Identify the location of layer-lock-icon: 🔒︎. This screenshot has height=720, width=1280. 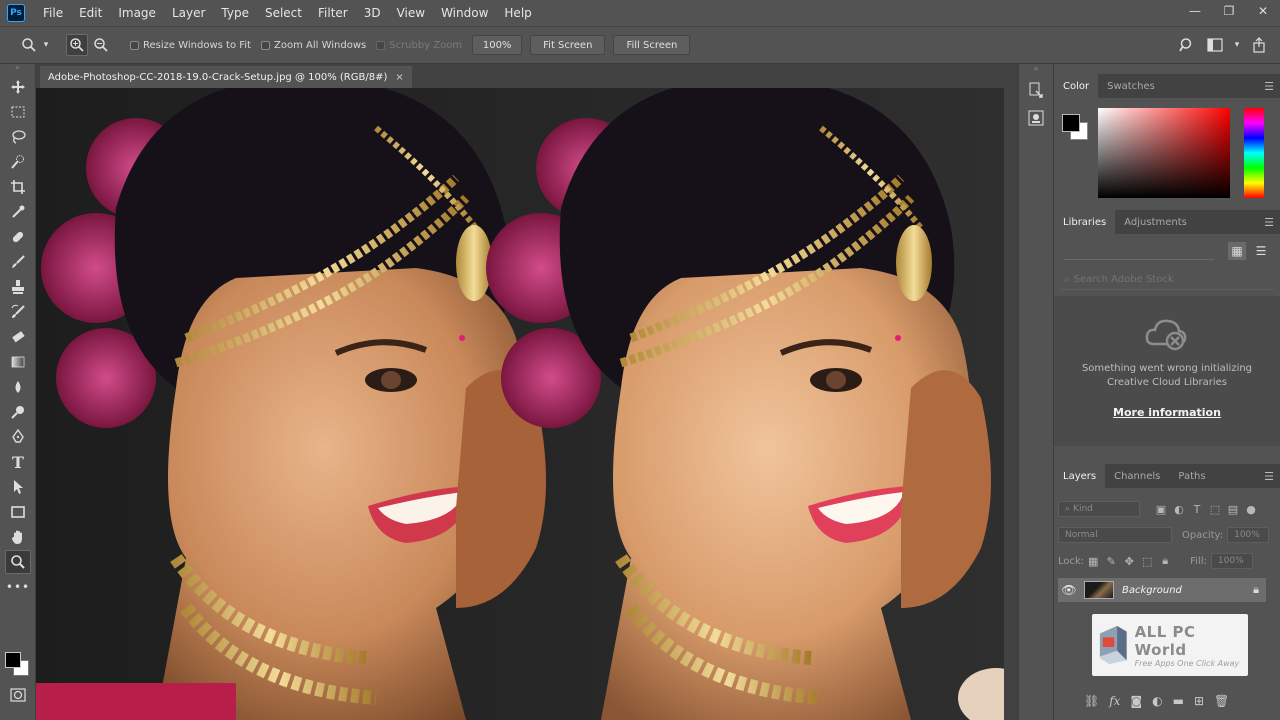
(1256, 590).